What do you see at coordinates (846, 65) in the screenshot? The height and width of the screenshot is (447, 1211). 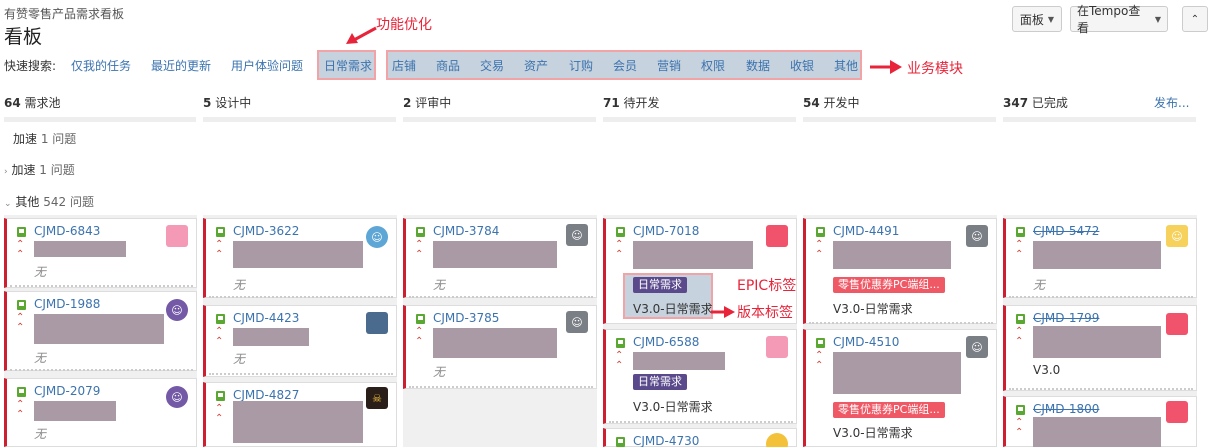 I see `quick-filter-other: 其他` at bounding box center [846, 65].